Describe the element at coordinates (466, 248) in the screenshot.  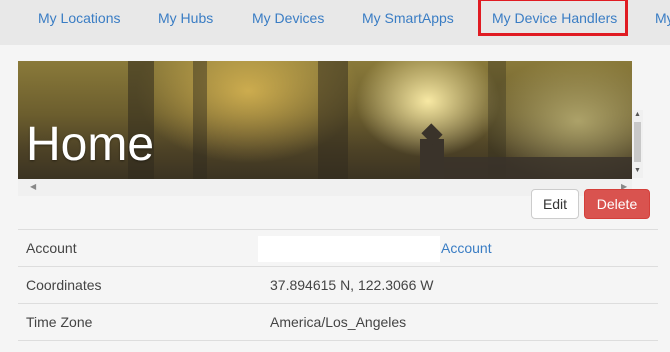
I see `account-link: Account` at that location.